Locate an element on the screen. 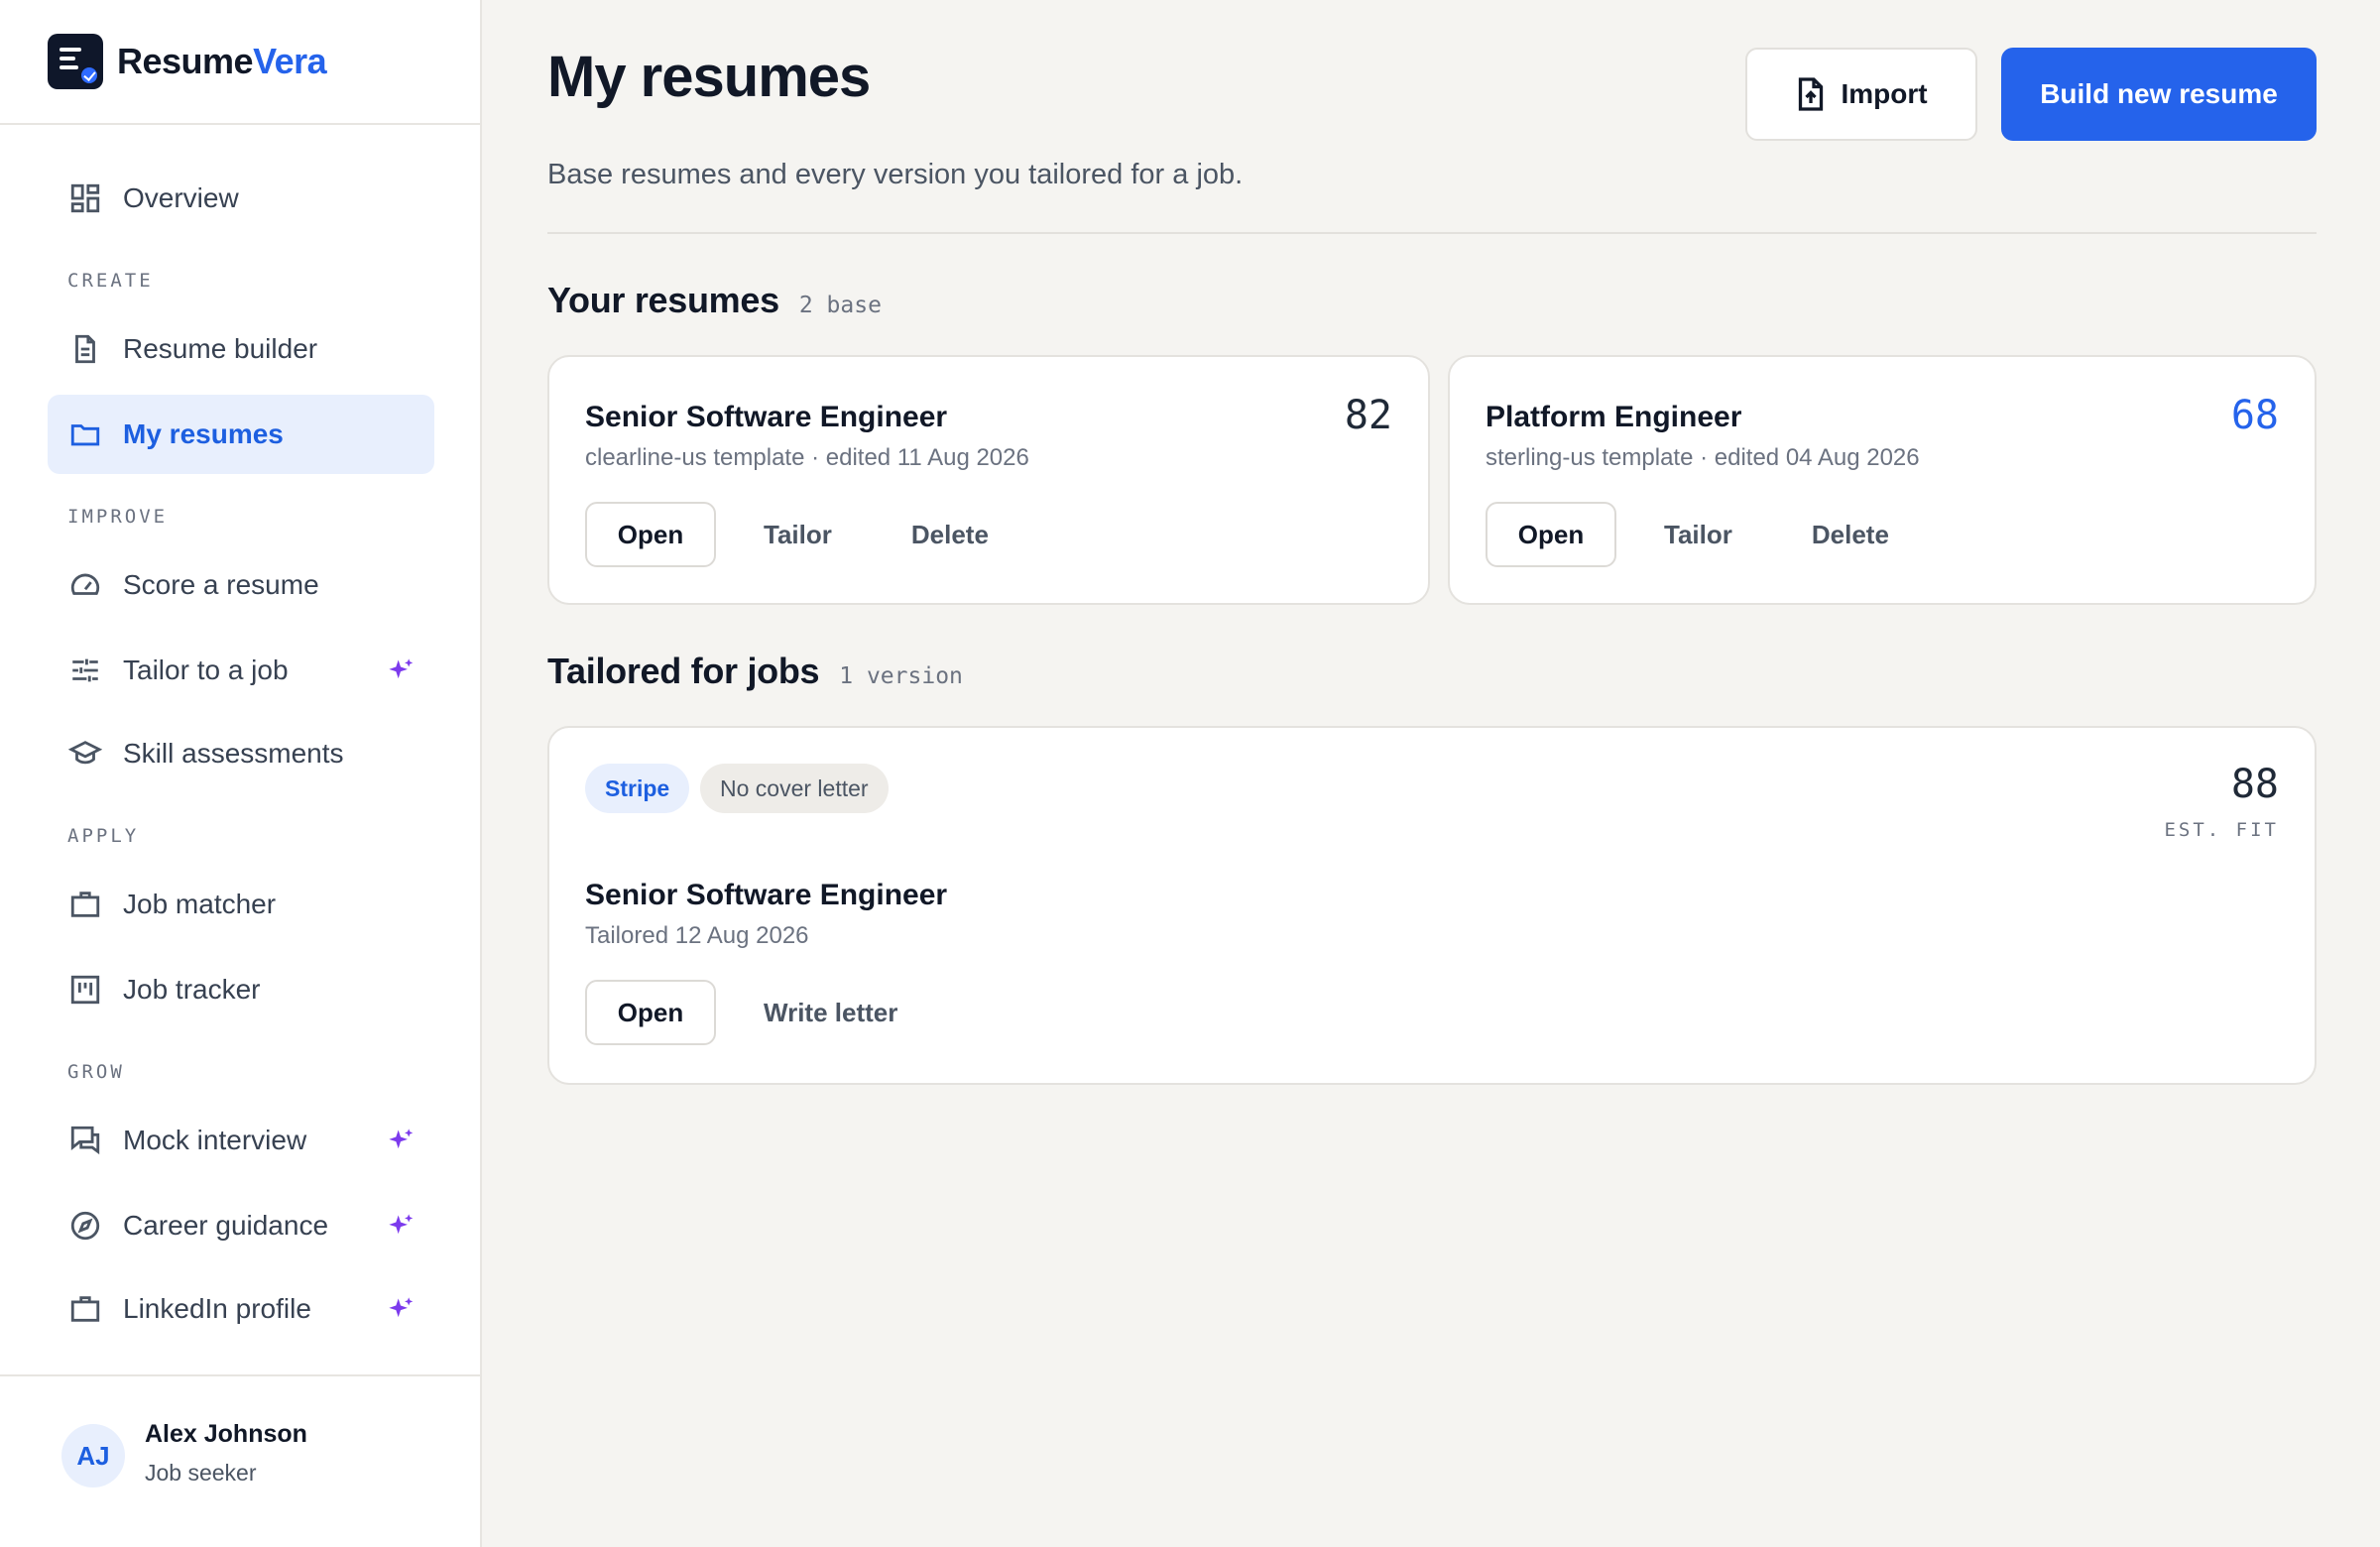 Image resolution: width=2380 pixels, height=1547 pixels. resume-score: 68 is located at coordinates (2254, 415).